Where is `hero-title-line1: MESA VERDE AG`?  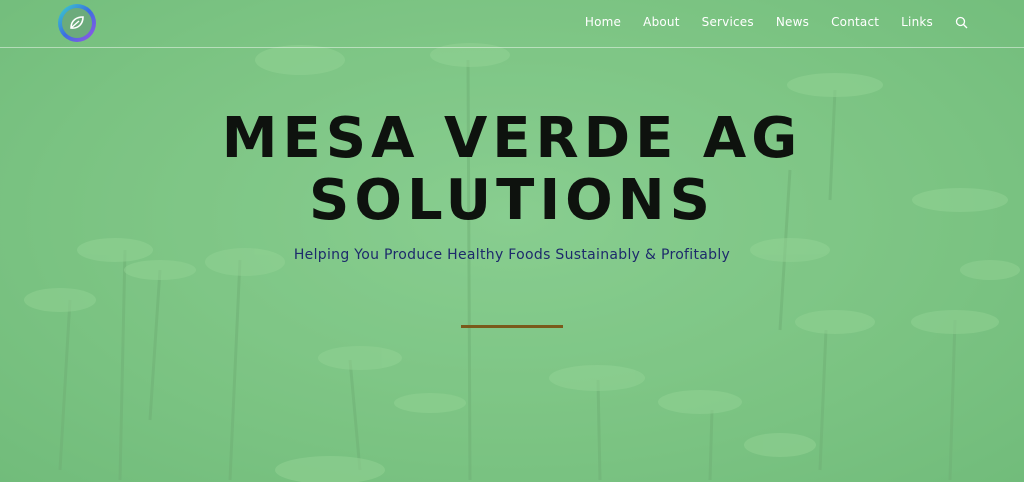 hero-title-line1: MESA VERDE AG is located at coordinates (512, 138).